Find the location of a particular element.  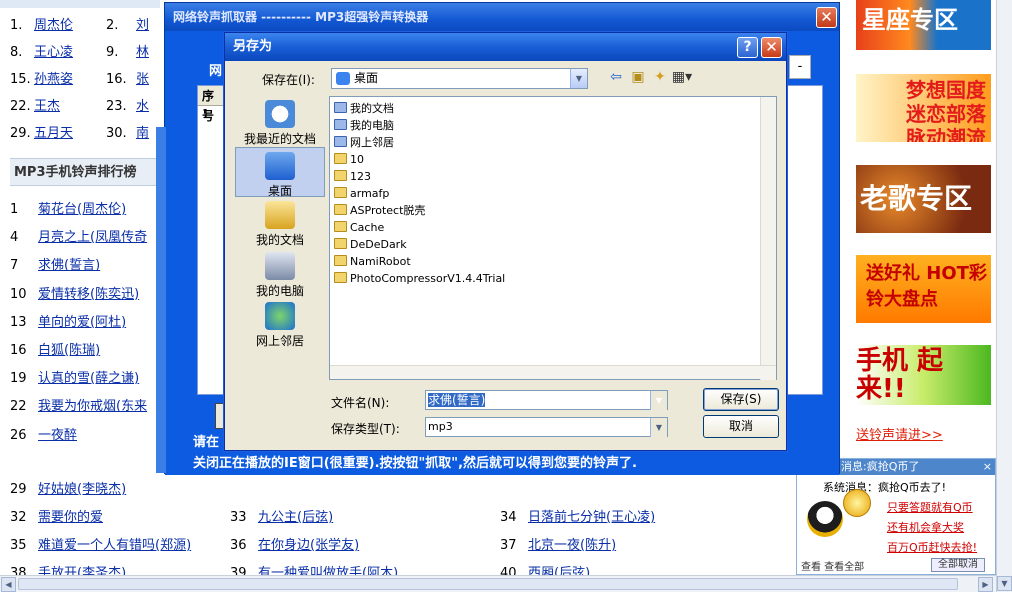

scroll-down-icon: ▼ is located at coordinates (1004, 583).